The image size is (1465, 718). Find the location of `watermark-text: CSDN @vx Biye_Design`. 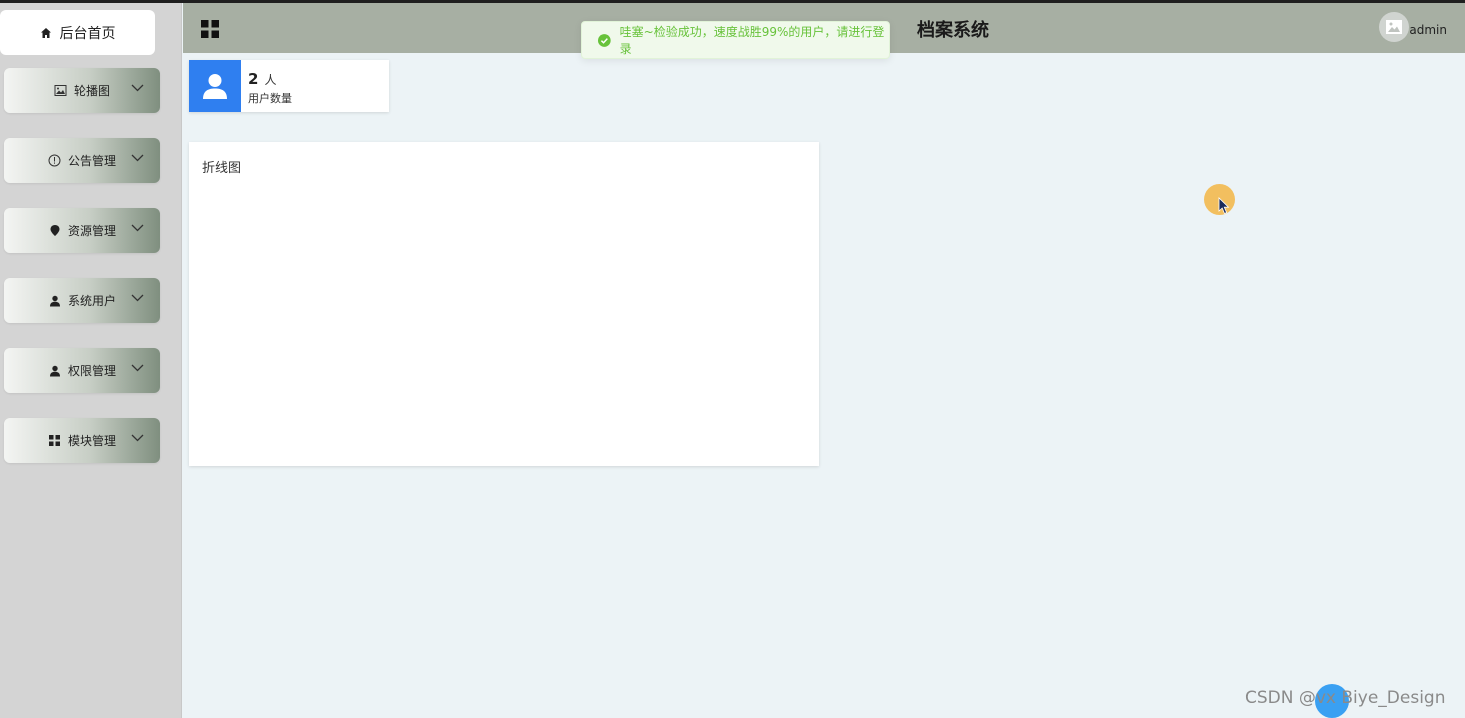

watermark-text: CSDN @vx Biye_Design is located at coordinates (1345, 698).